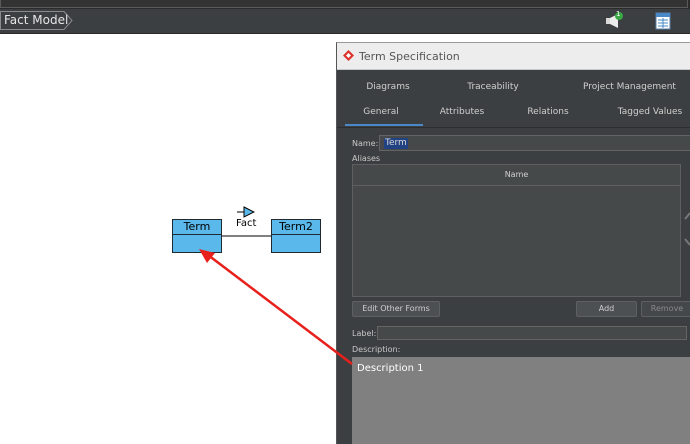 This screenshot has width=690, height=444. Describe the element at coordinates (381, 112) in the screenshot. I see `tab-general: General` at that location.